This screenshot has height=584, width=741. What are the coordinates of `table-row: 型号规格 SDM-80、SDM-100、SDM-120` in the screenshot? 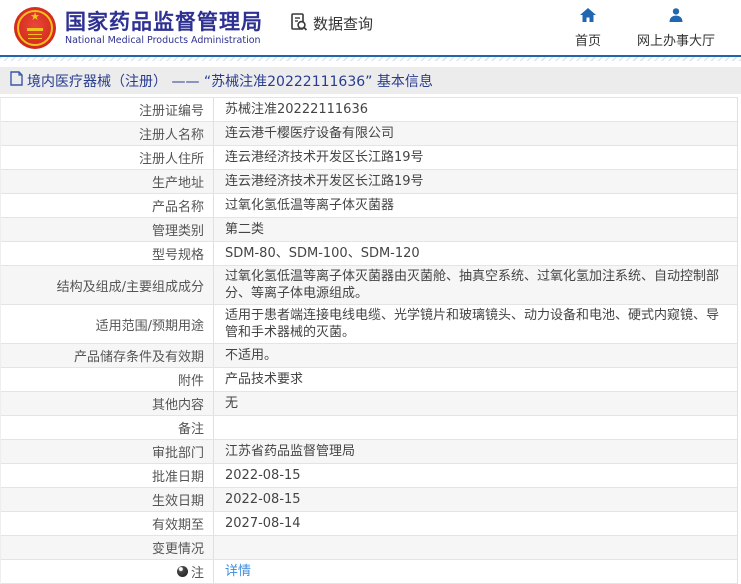 It's located at (369, 254).